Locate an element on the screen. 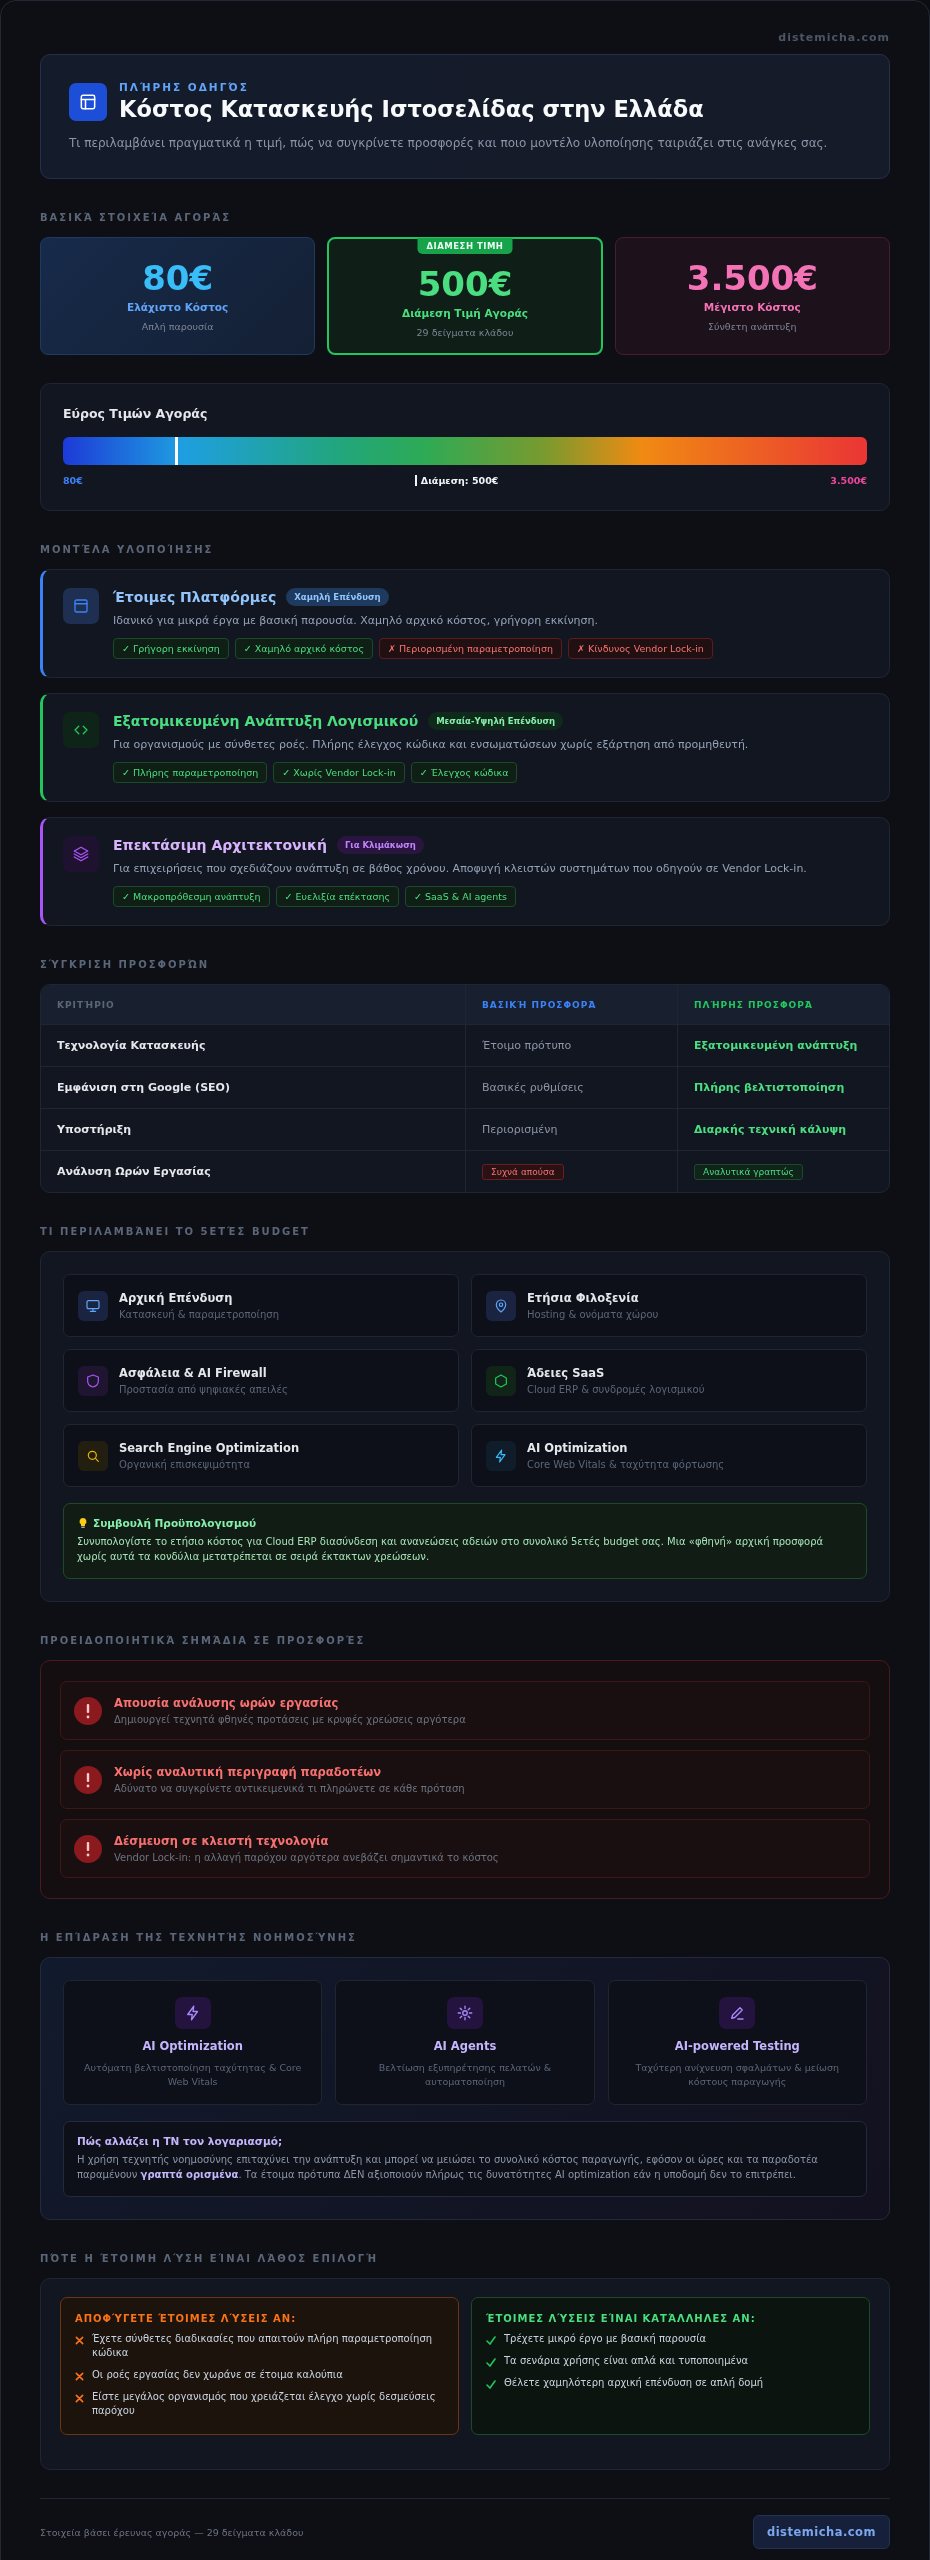  hexagon-icon is located at coordinates (501, 1380).